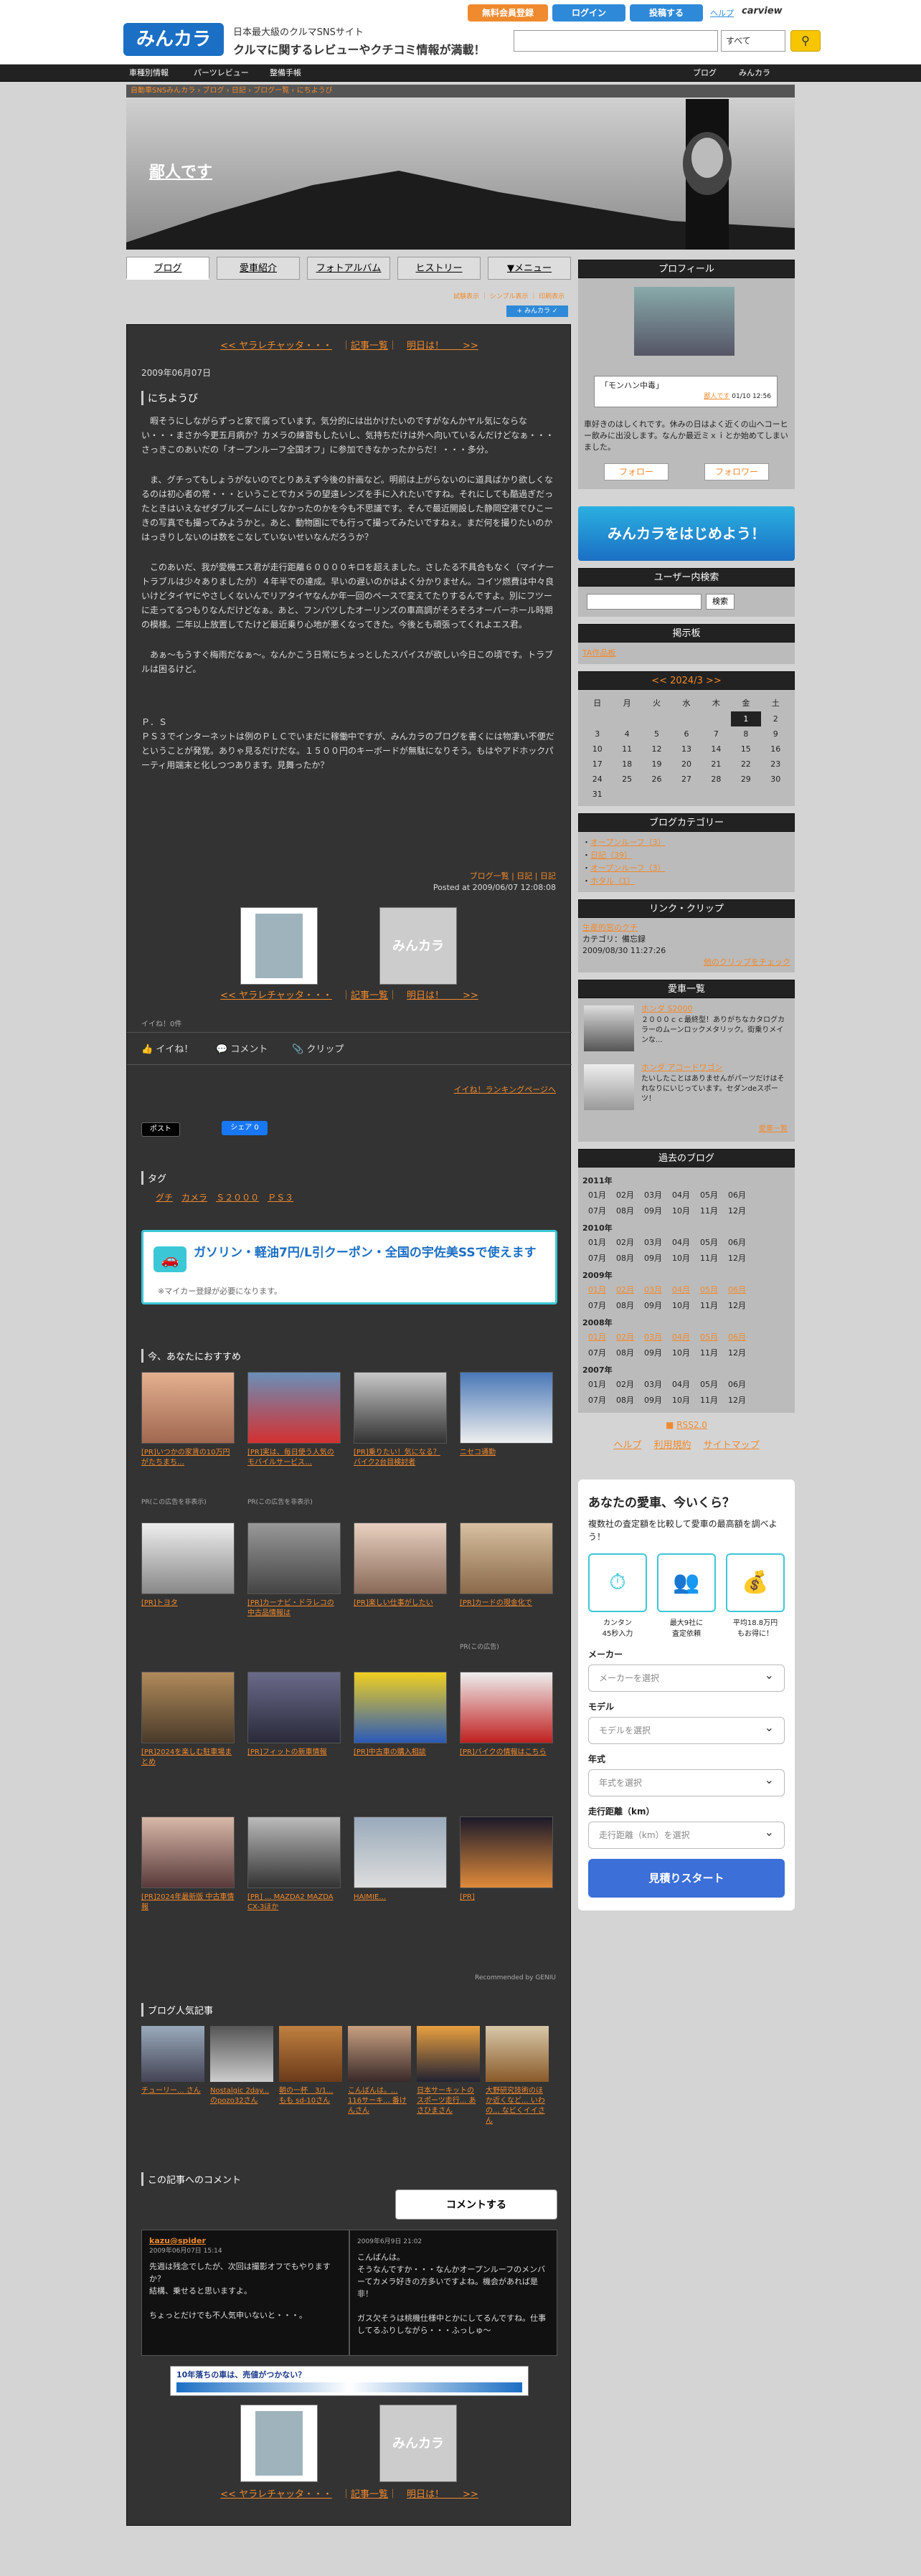 Image resolution: width=921 pixels, height=2576 pixels. What do you see at coordinates (509, 295) in the screenshot?
I see `view-links: 試験表示 ｜ シンプル表示 ｜ 印刷表示` at bounding box center [509, 295].